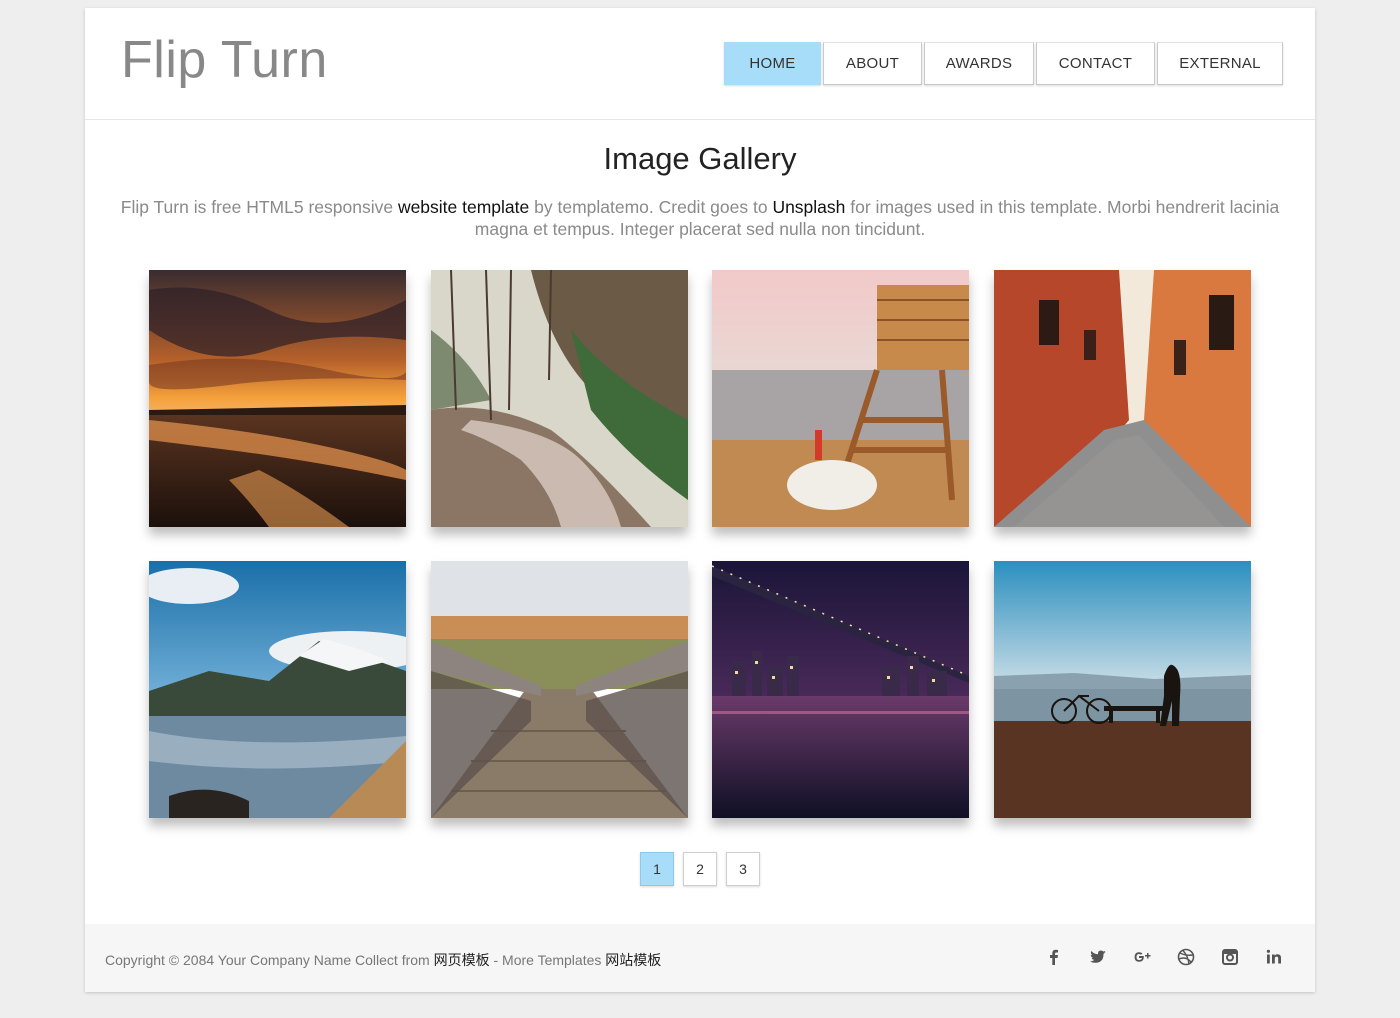  I want to click on webpage-templates-link: 网页模板, so click(462, 960).